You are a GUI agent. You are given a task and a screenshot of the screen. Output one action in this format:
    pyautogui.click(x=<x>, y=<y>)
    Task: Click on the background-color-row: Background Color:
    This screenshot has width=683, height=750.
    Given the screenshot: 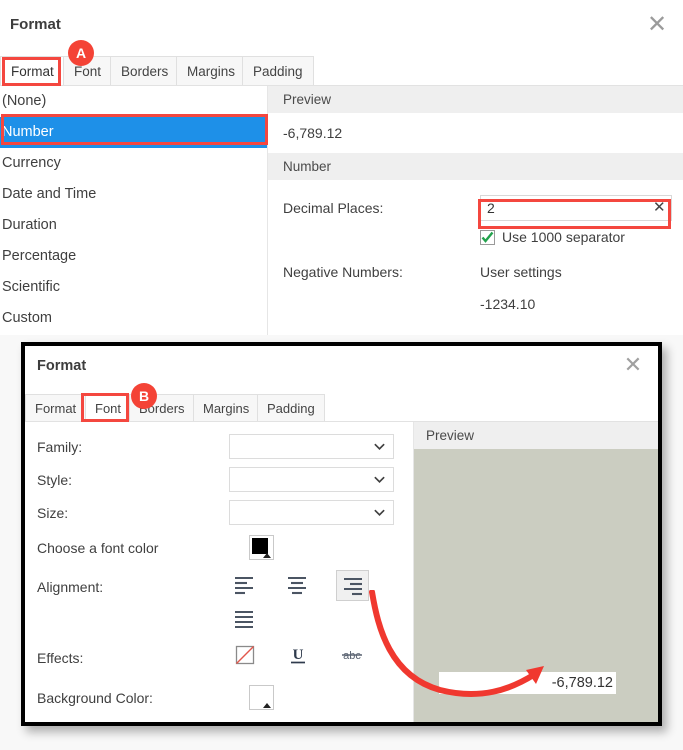 What is the action you would take?
    pyautogui.click(x=219, y=699)
    